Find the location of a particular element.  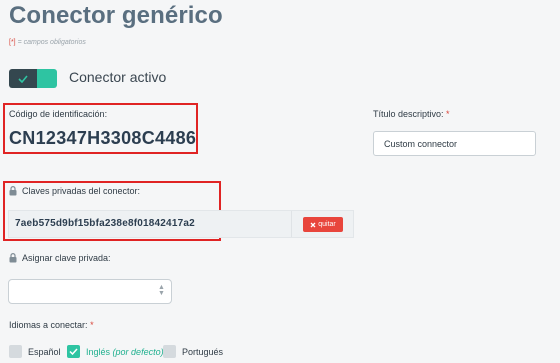

identification-label: Código de identificación: is located at coordinates (58, 114).